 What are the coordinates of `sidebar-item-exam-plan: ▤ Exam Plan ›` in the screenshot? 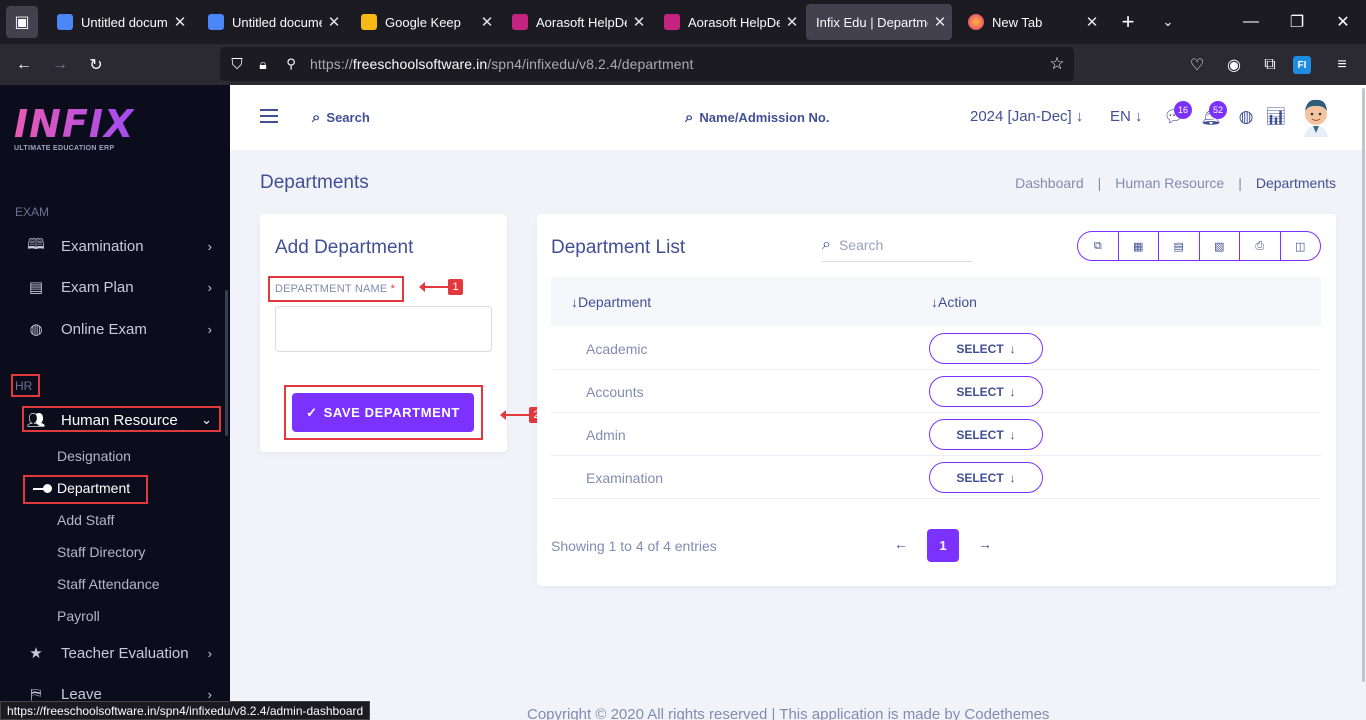 It's located at (122, 287).